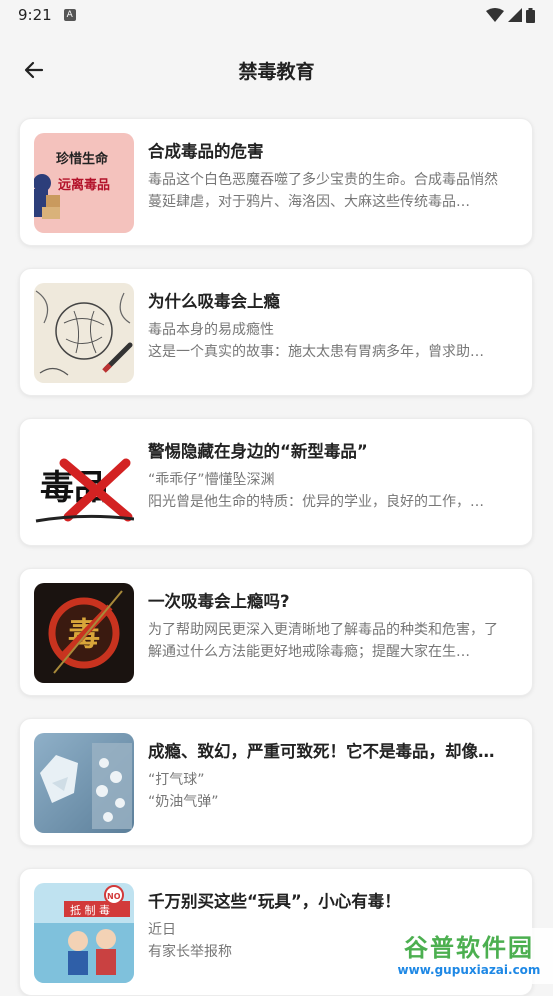 The image size is (553, 996). Describe the element at coordinates (530, 15) in the screenshot. I see `battery-icon` at that location.